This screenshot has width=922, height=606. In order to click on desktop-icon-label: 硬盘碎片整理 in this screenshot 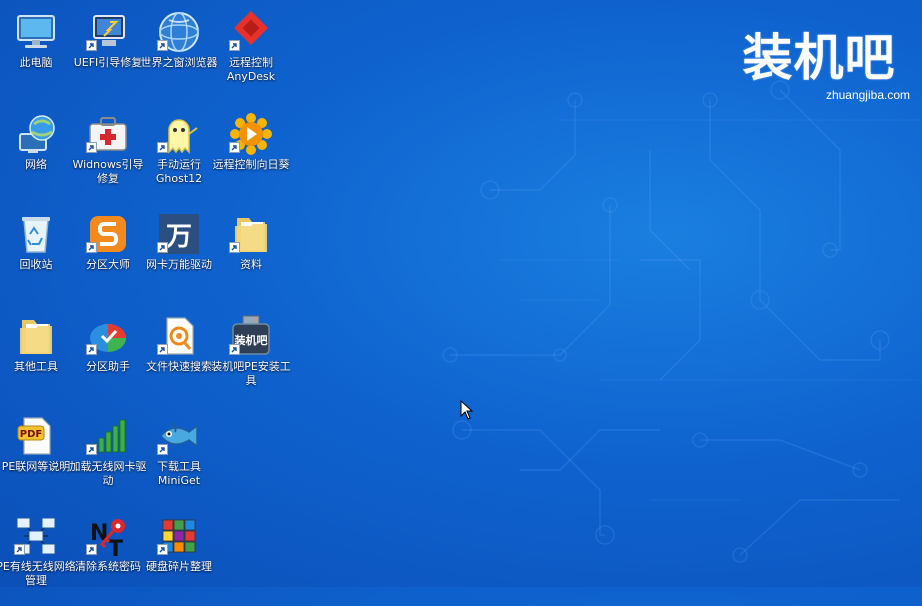, I will do `click(179, 566)`.